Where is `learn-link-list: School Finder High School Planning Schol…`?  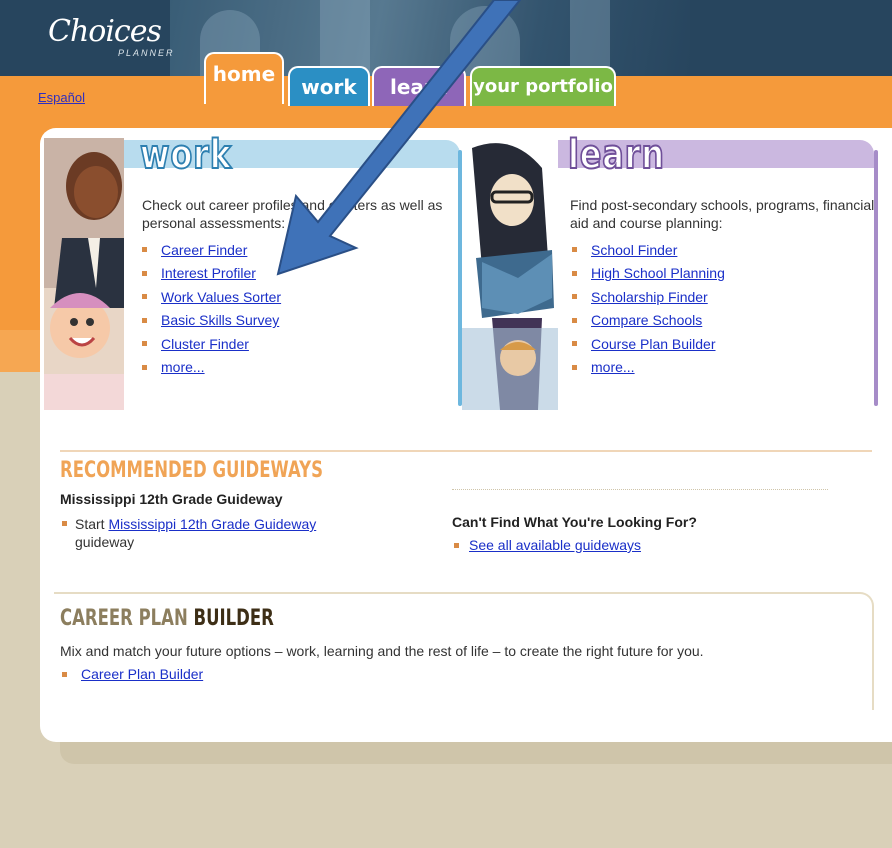
learn-link-list: School Finder High School Planning Schol… is located at coordinates (647, 308).